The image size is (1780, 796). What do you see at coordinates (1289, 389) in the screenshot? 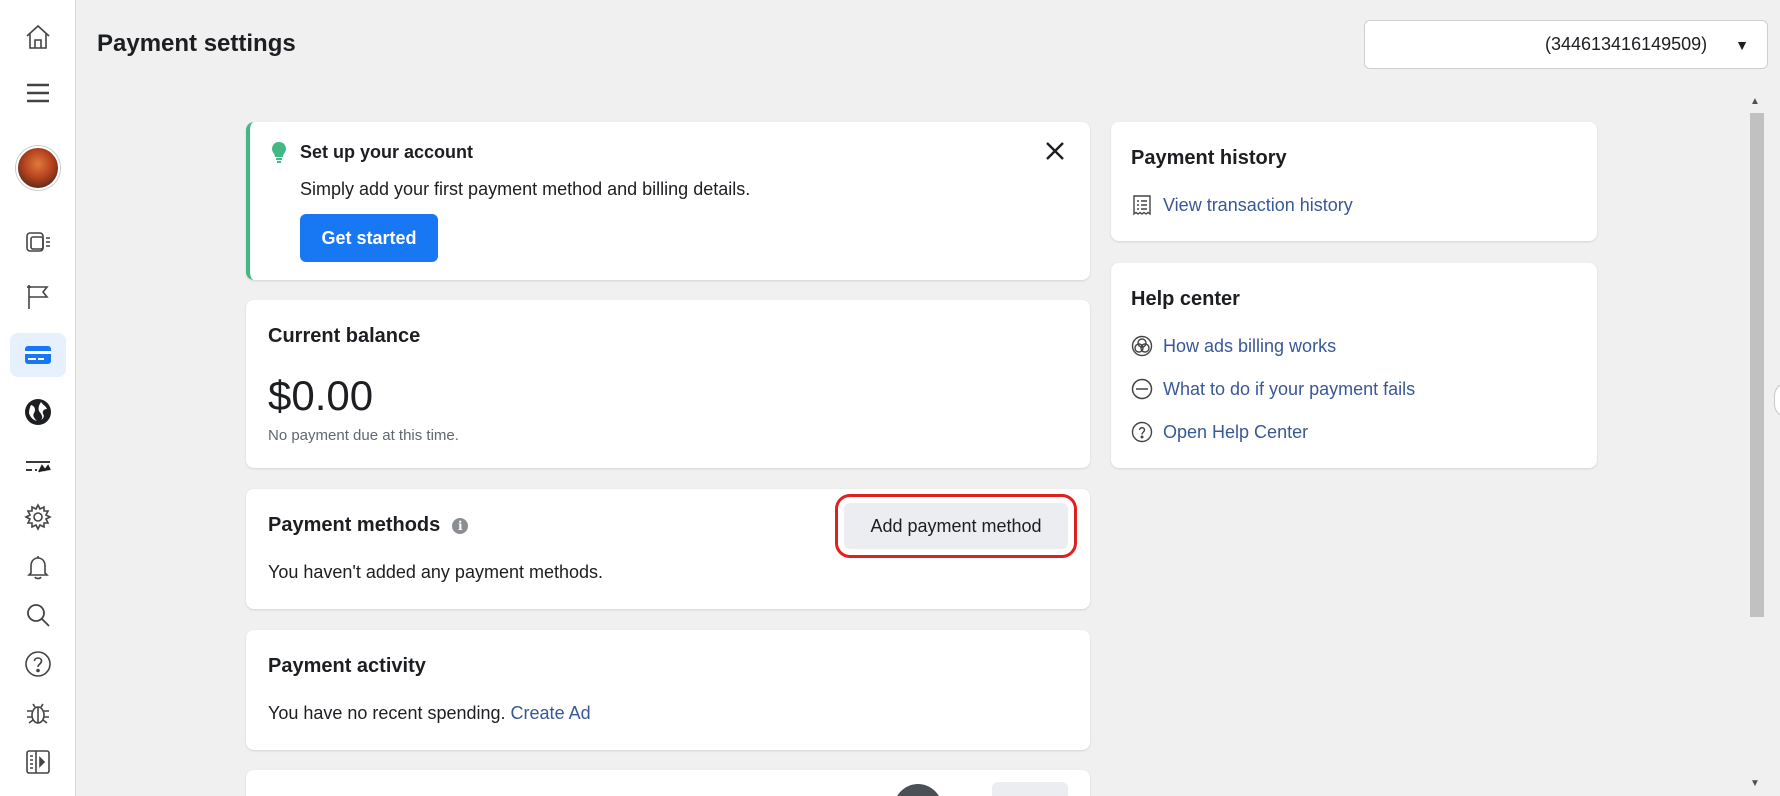
I see `payment-fails-link: What to do if your payment fails` at bounding box center [1289, 389].